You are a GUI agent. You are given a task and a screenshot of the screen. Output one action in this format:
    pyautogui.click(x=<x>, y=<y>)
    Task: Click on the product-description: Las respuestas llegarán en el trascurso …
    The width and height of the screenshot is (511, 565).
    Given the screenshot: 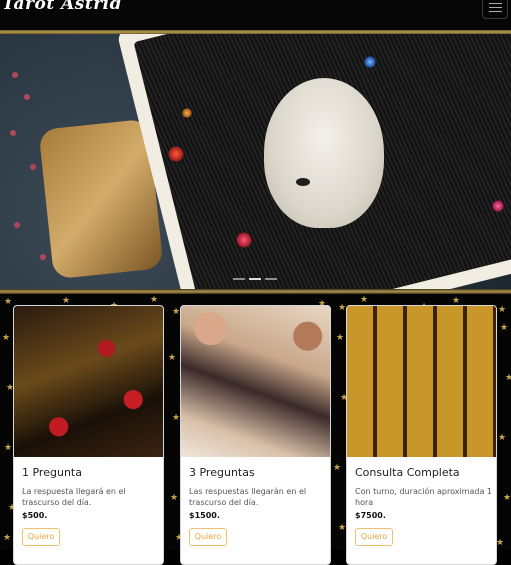 What is the action you would take?
    pyautogui.click(x=248, y=497)
    